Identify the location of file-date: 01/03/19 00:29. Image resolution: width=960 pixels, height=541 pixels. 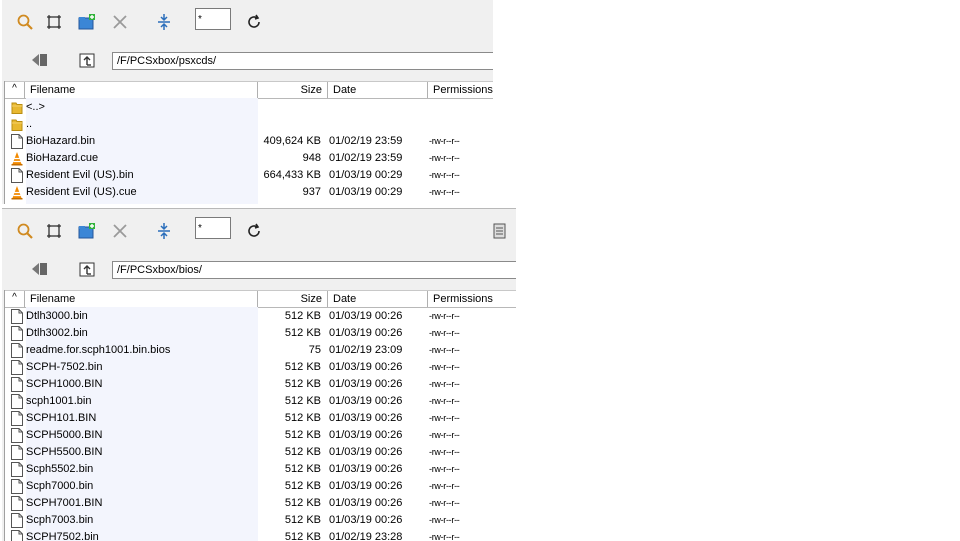
(366, 192).